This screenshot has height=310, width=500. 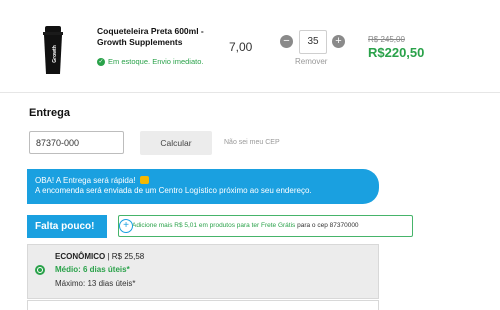 What do you see at coordinates (80, 256) in the screenshot?
I see `shipping-option-name: ECONÔMICO` at bounding box center [80, 256].